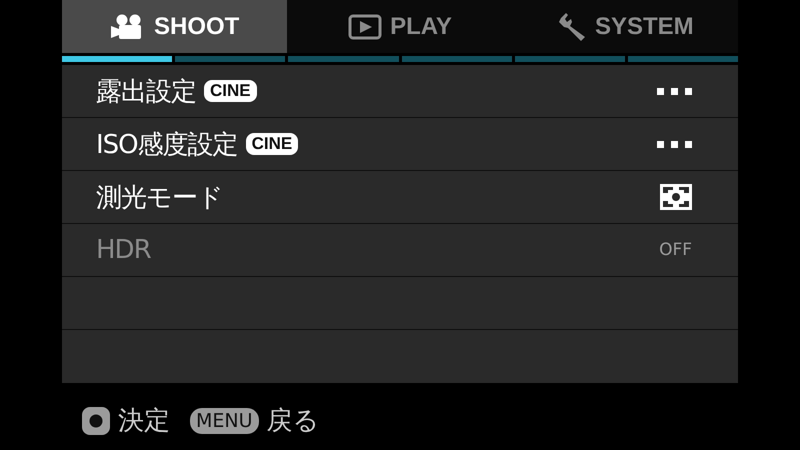 Image resolution: width=800 pixels, height=450 pixels. Describe the element at coordinates (675, 250) in the screenshot. I see `value-text: OFF` at that location.